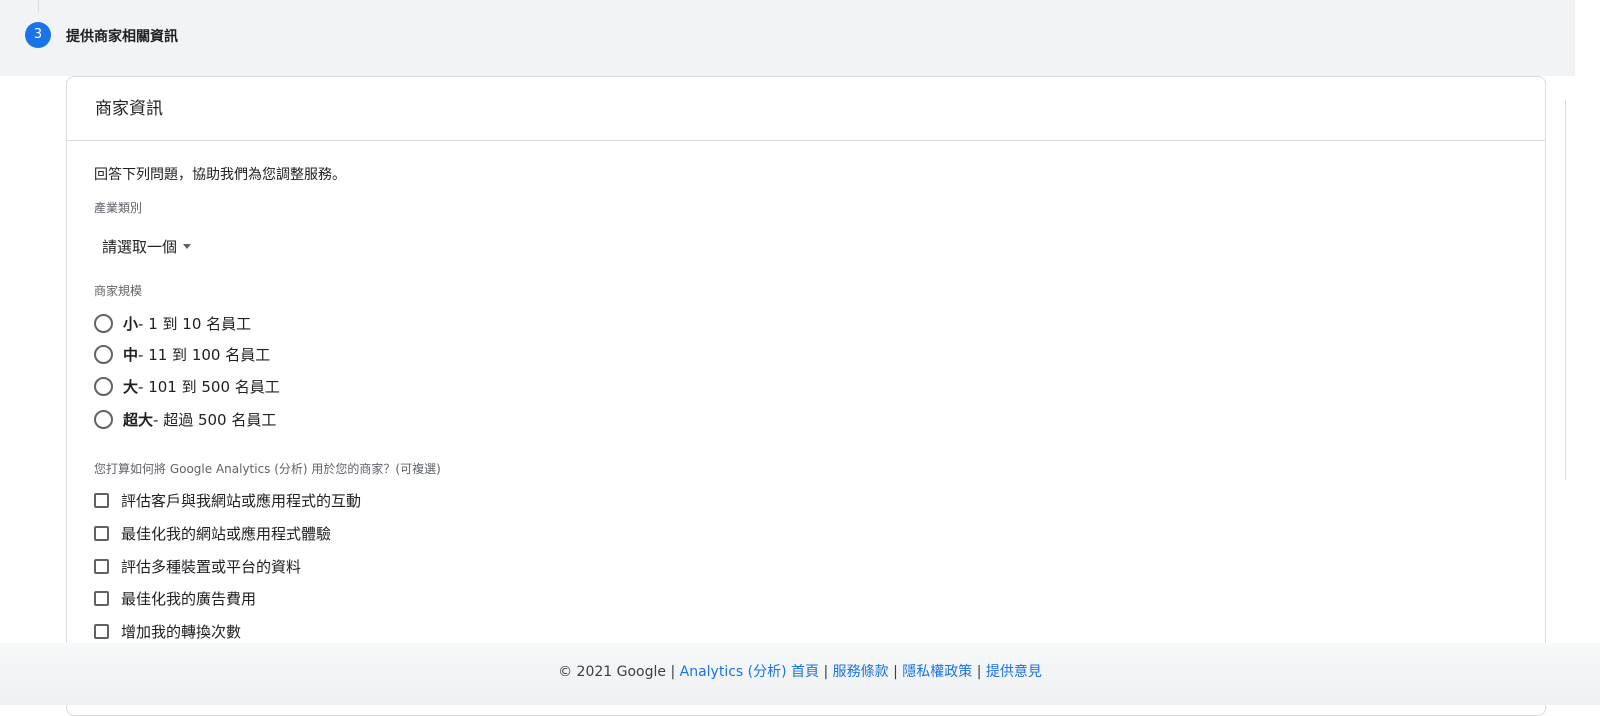  I want to click on step-number-badge: 3, so click(38, 35).